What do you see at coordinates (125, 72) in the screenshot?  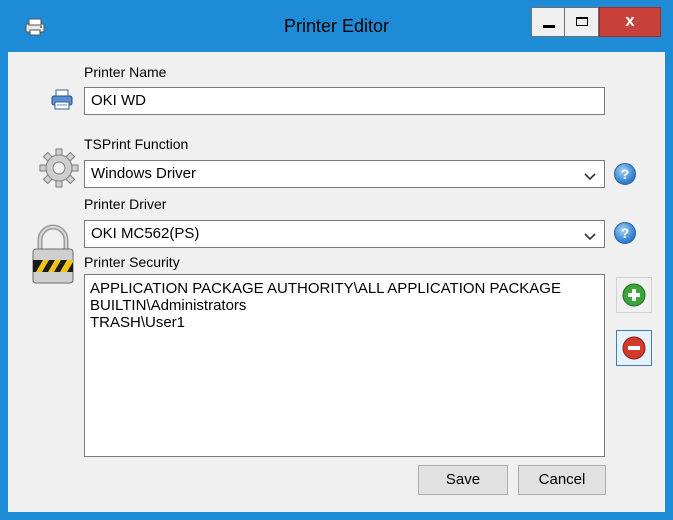 I see `printer-name-label: Printer Name` at bounding box center [125, 72].